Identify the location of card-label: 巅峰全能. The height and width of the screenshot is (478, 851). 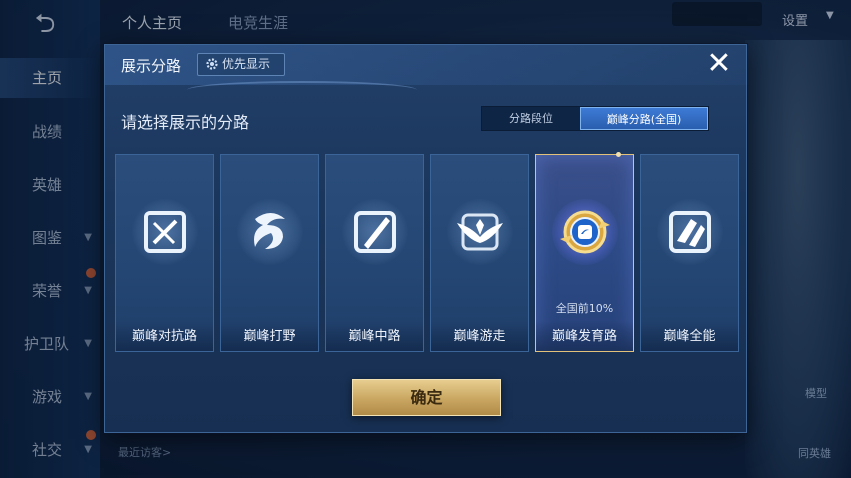
(689, 336).